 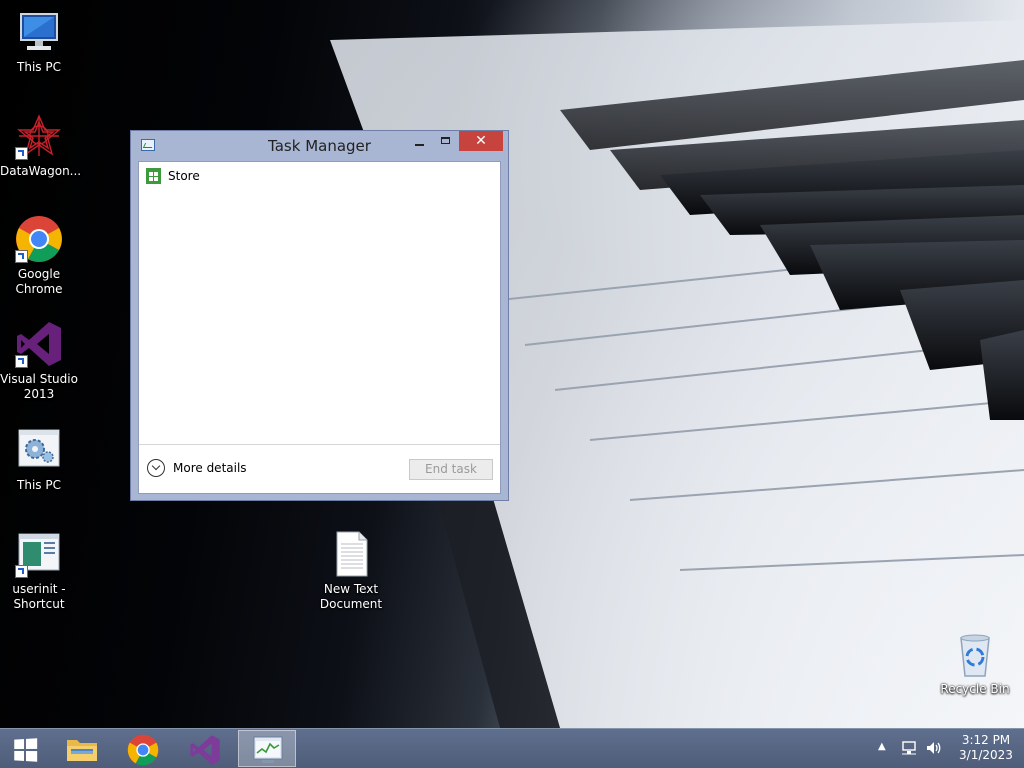 I want to click on close-button: ✕, so click(x=481, y=141).